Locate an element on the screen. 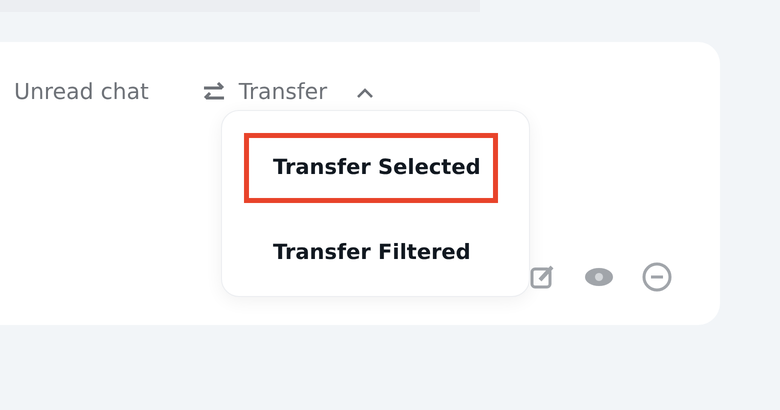 The image size is (780, 410). minus-circle-icon is located at coordinates (657, 277).